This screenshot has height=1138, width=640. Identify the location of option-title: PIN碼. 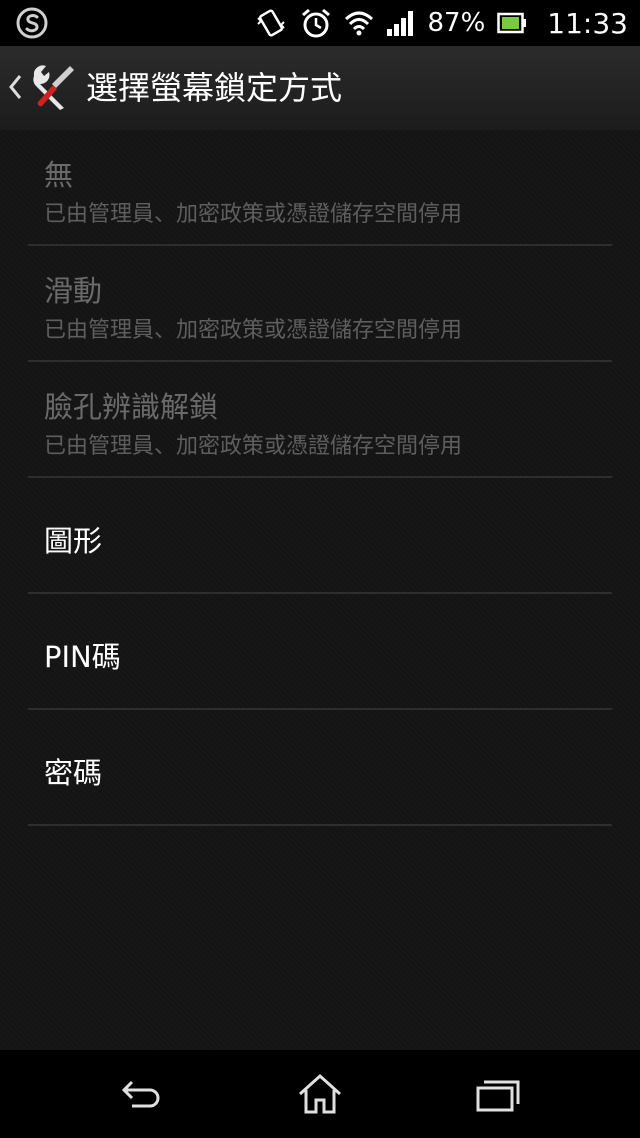
(82, 657).